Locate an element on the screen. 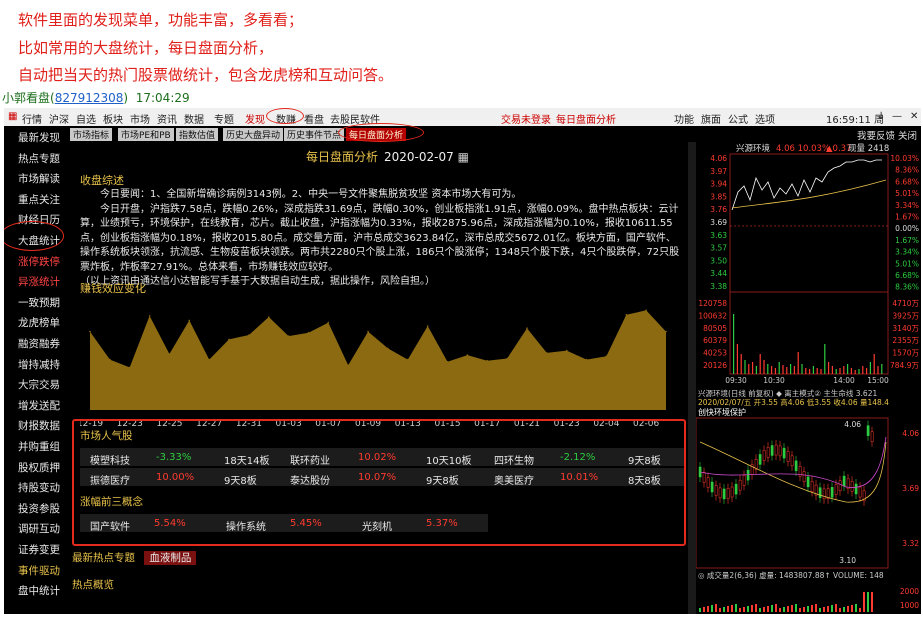 The height and width of the screenshot is (621, 923). menu-item-market: 市场 is located at coordinates (140, 118).